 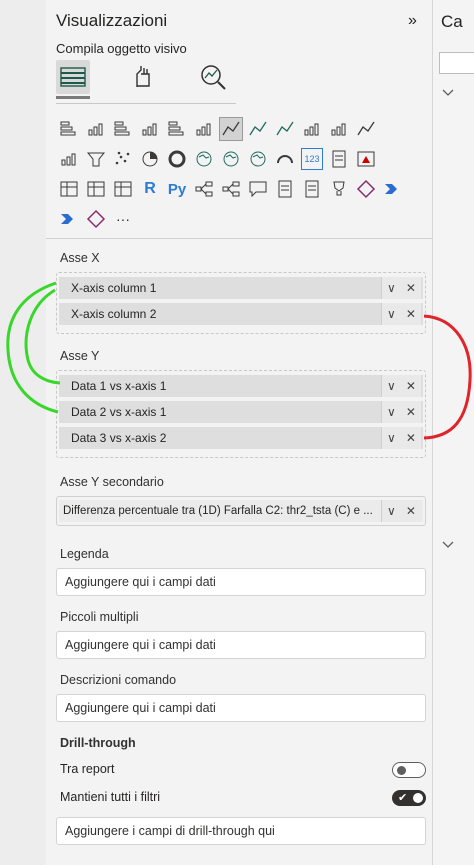 I want to click on tab-separator, so click(x=146, y=103).